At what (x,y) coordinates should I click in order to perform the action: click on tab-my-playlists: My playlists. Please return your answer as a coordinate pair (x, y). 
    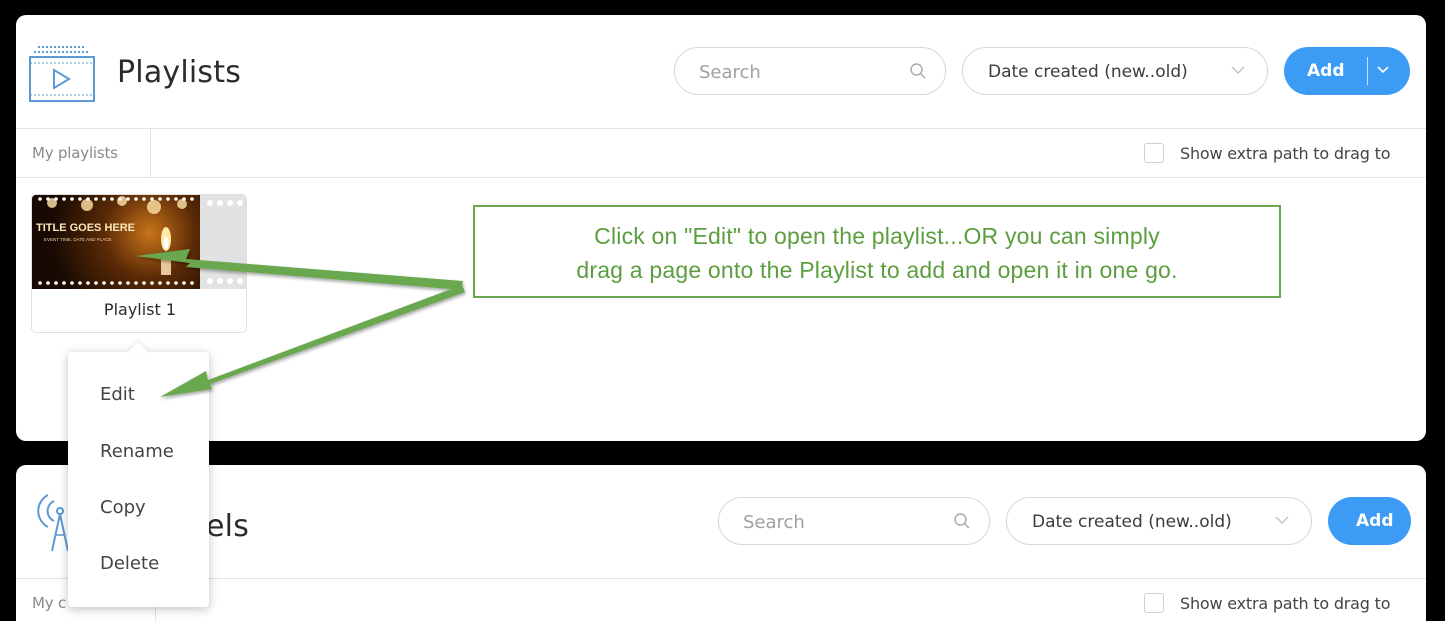
    Looking at the image, I should click on (83, 153).